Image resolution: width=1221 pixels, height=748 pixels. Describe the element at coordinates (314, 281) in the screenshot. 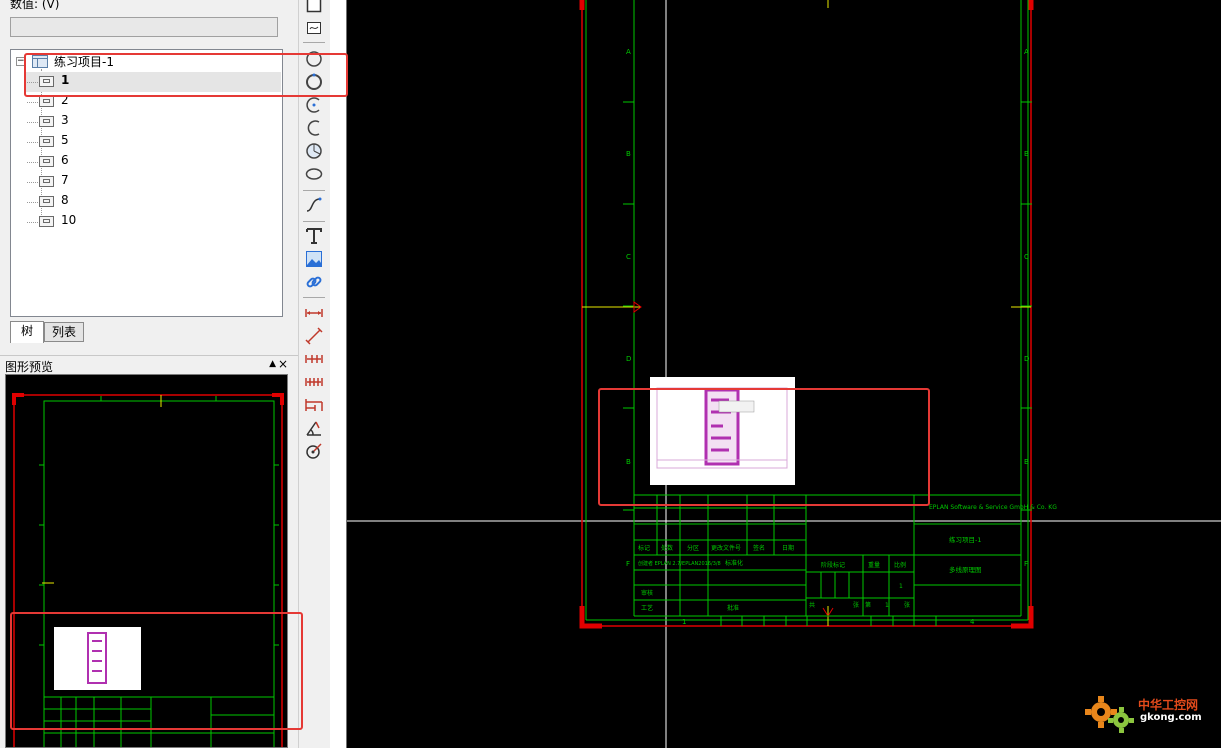

I see `hyperlink-icon` at that location.